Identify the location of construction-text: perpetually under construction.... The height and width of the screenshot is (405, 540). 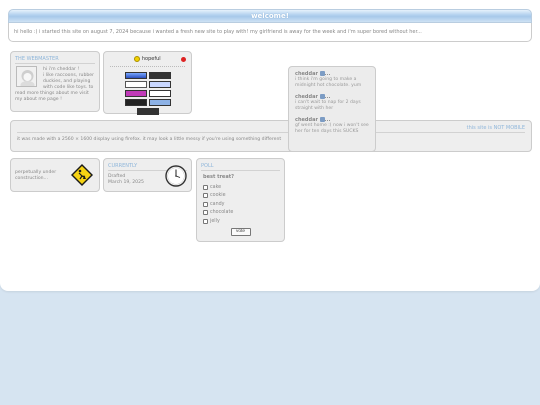
(36, 175).